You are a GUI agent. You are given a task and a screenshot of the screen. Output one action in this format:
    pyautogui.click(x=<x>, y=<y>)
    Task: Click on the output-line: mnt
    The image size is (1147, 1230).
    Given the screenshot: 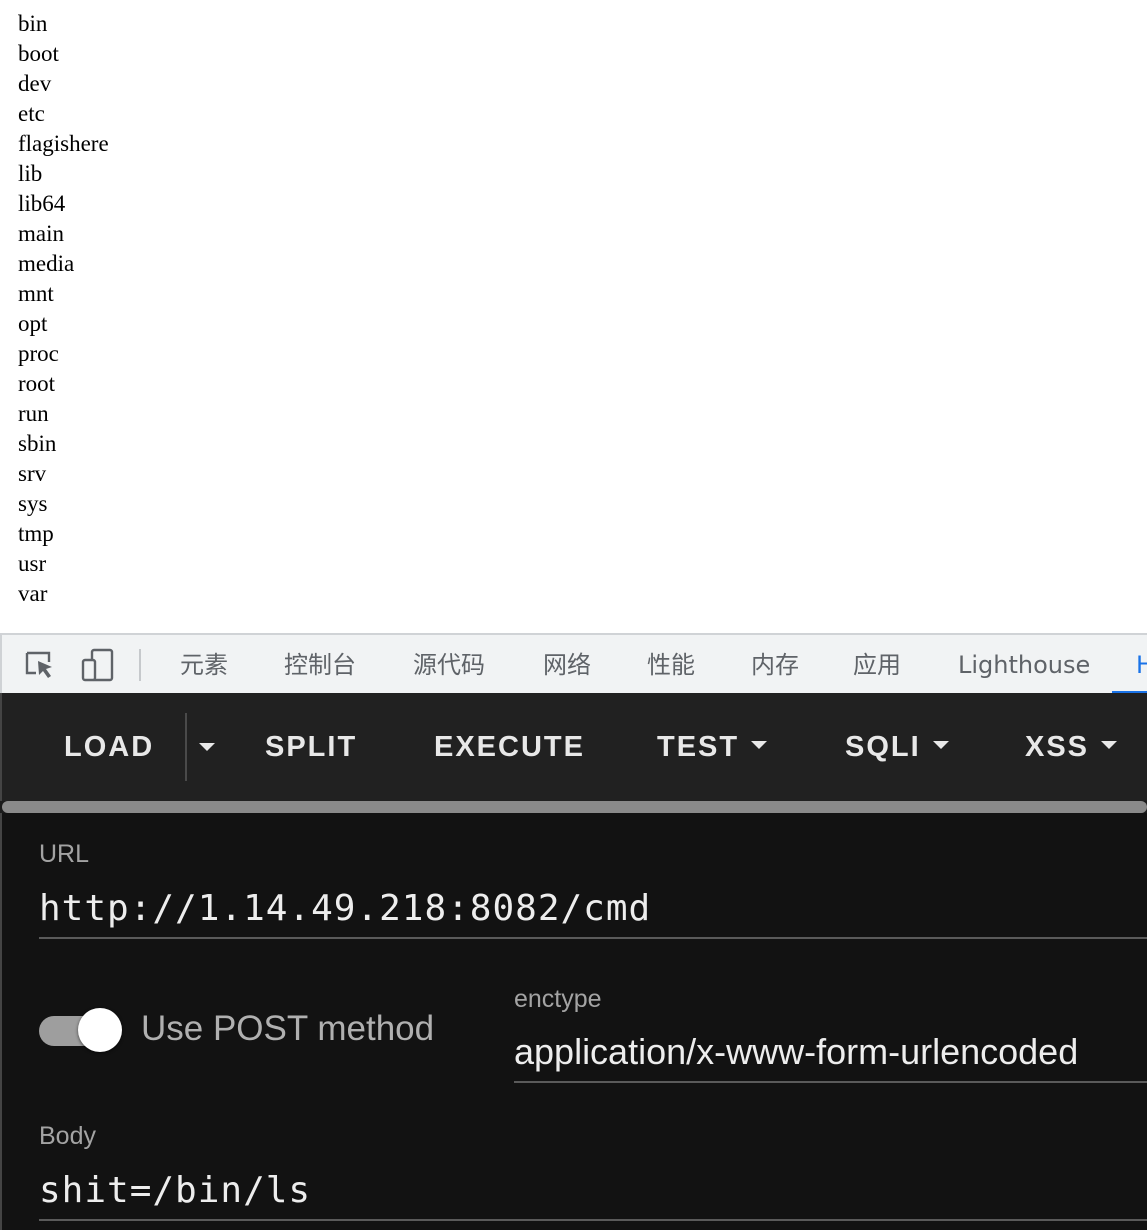 What is the action you would take?
    pyautogui.click(x=36, y=293)
    